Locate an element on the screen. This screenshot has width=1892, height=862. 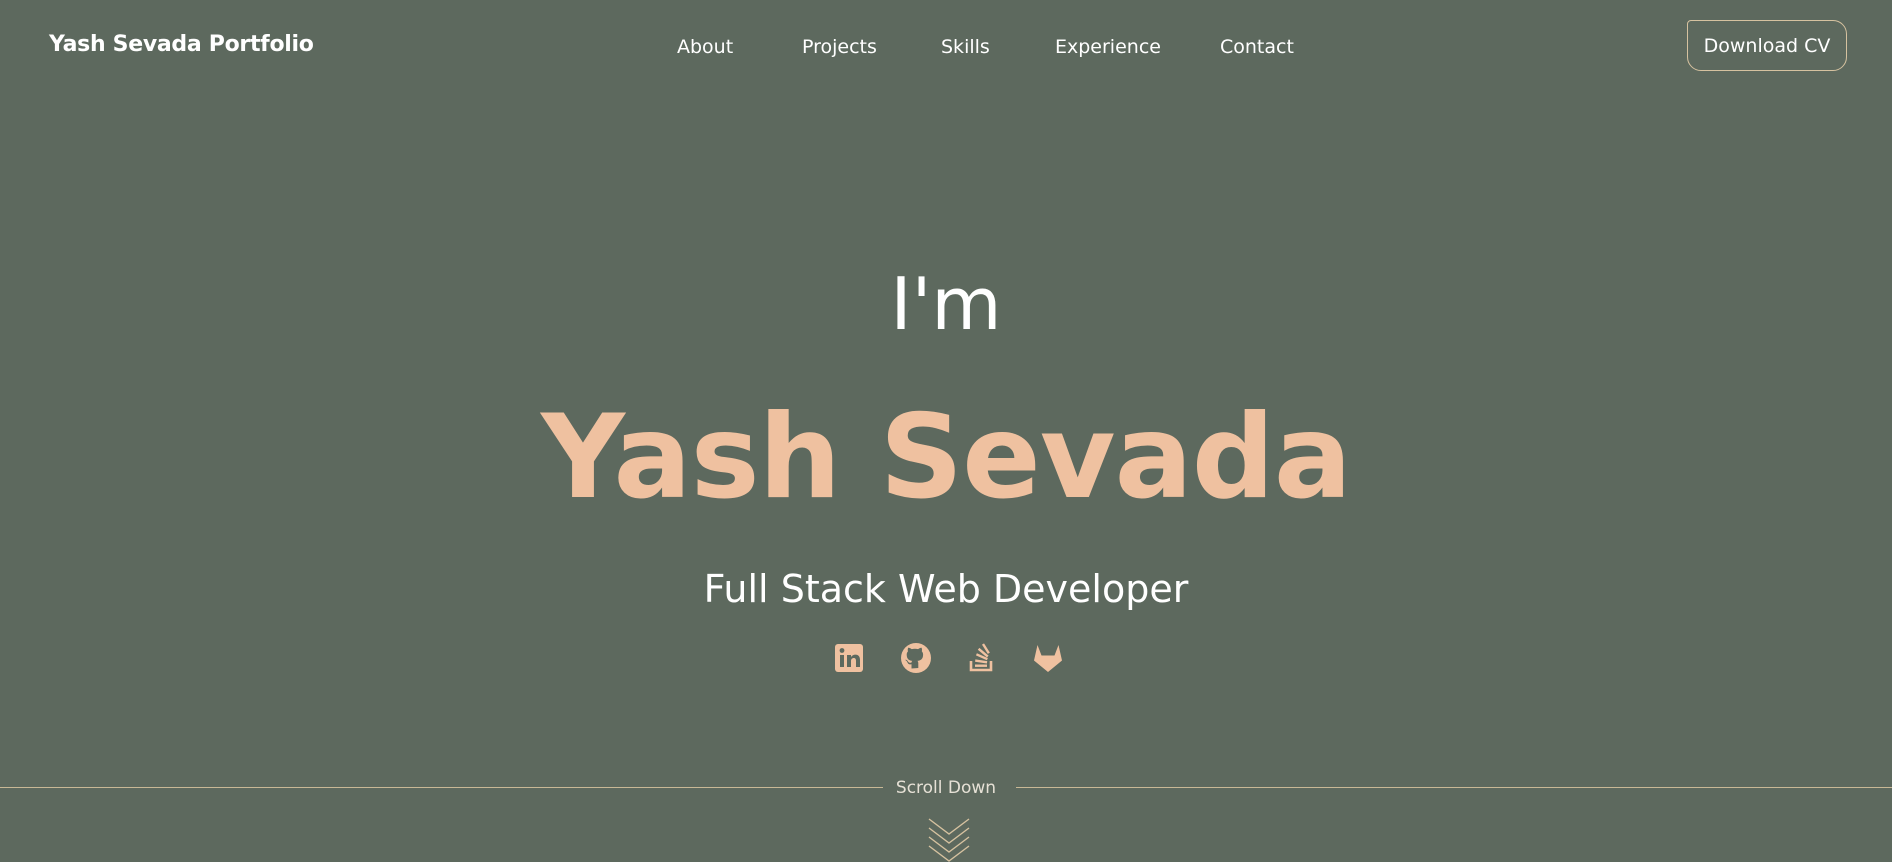
nav-link-projects: Projects is located at coordinates (839, 47).